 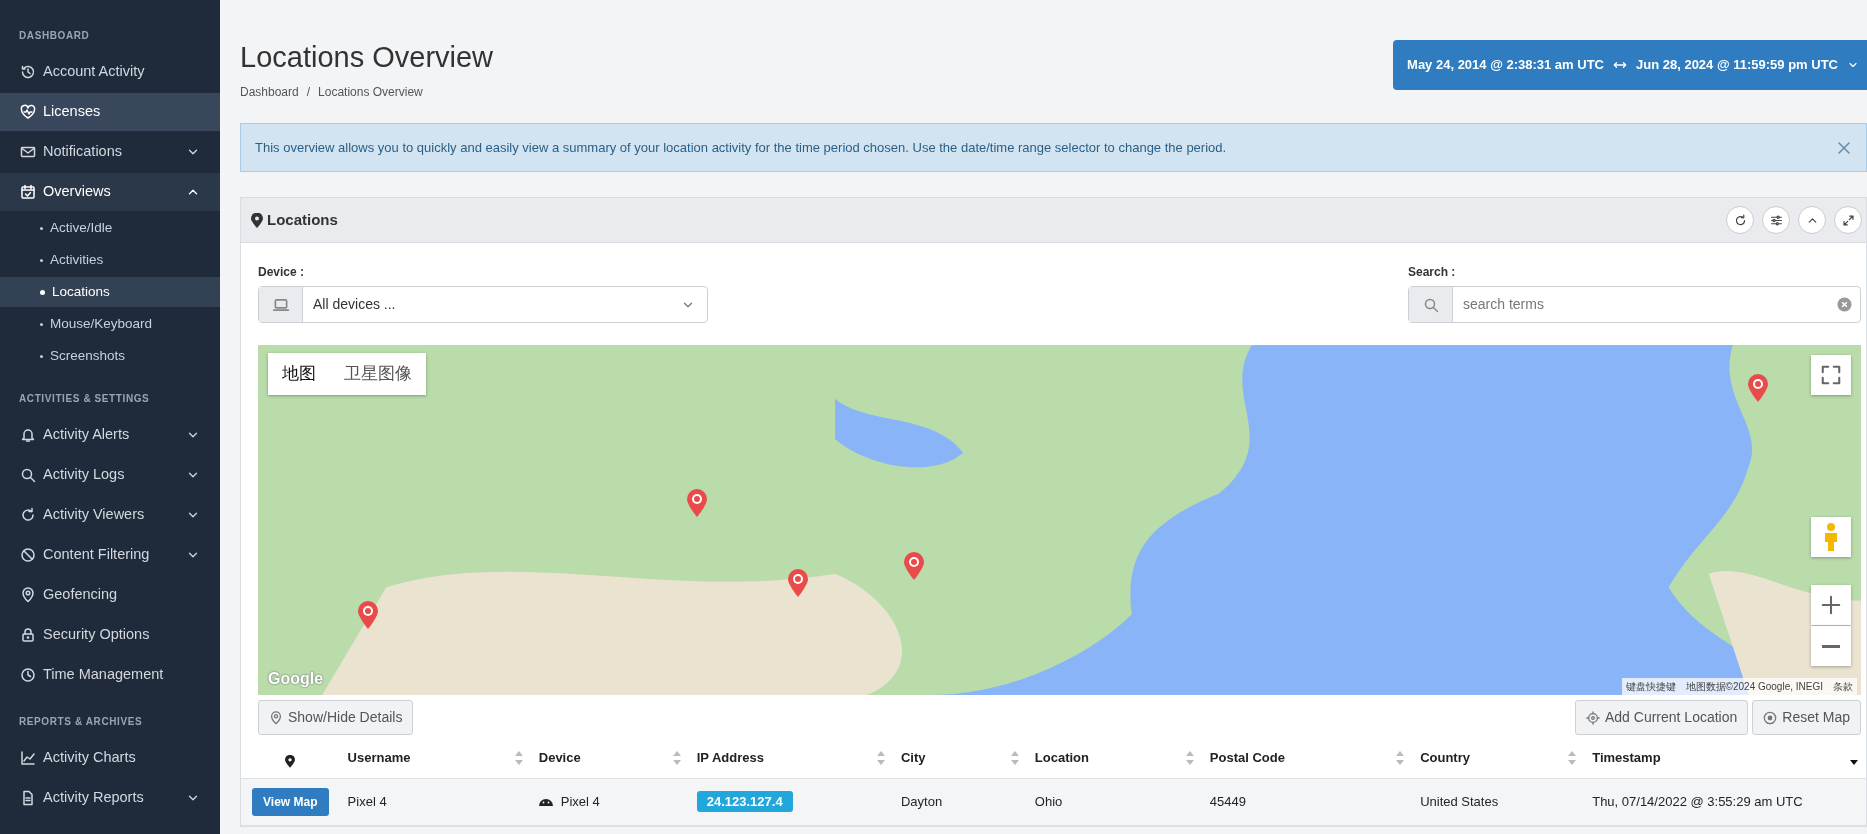 What do you see at coordinates (110, 228) in the screenshot?
I see `sidebar-subitem: Active/Idle` at bounding box center [110, 228].